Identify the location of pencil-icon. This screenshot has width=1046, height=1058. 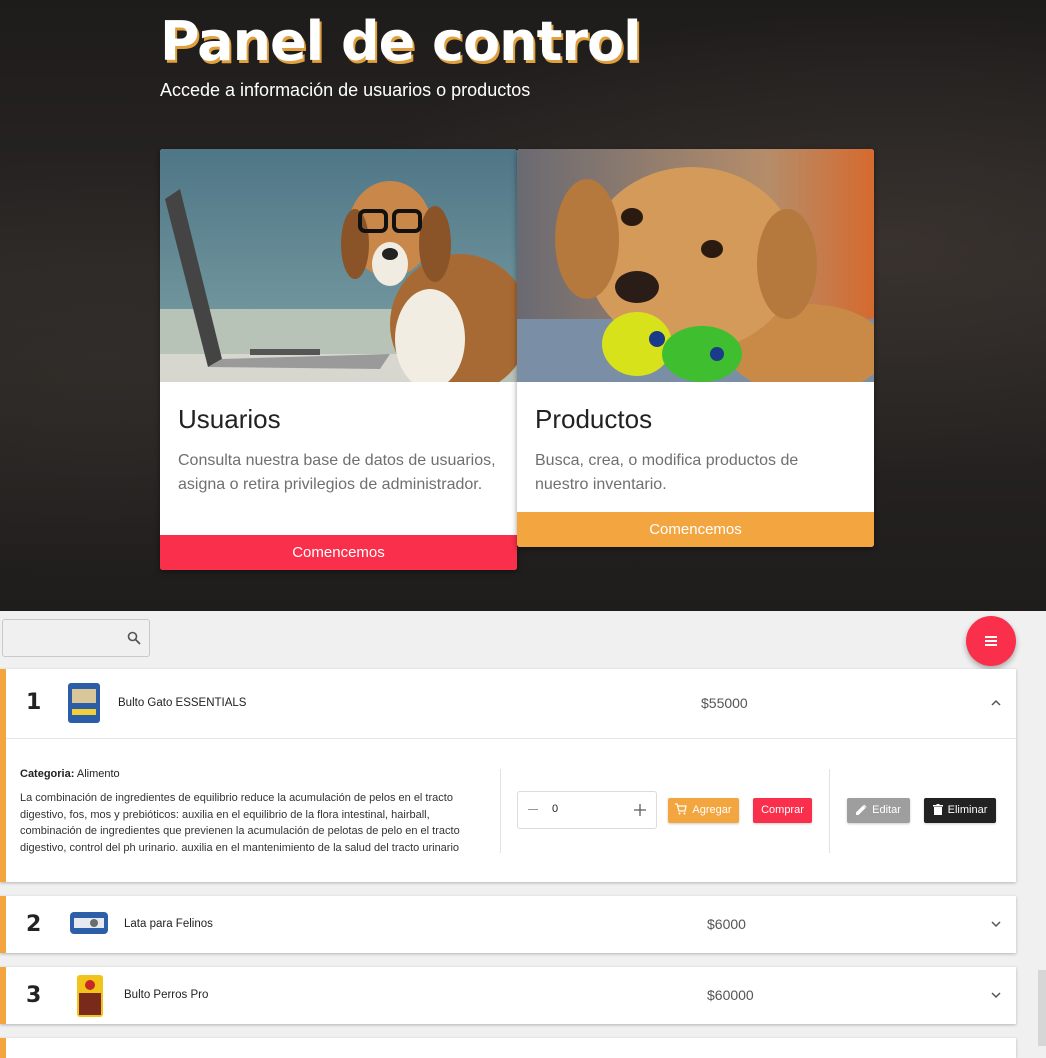
(861, 809).